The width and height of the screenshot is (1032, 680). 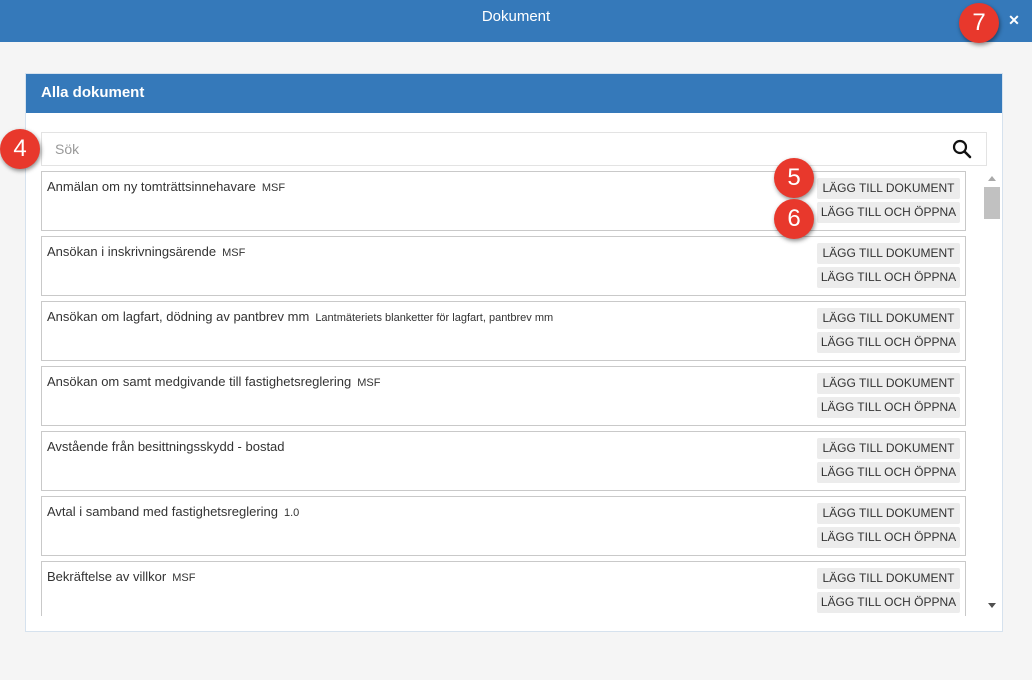 What do you see at coordinates (162, 511) in the screenshot?
I see `document-title: Avtal i samband med fastighetsreglering` at bounding box center [162, 511].